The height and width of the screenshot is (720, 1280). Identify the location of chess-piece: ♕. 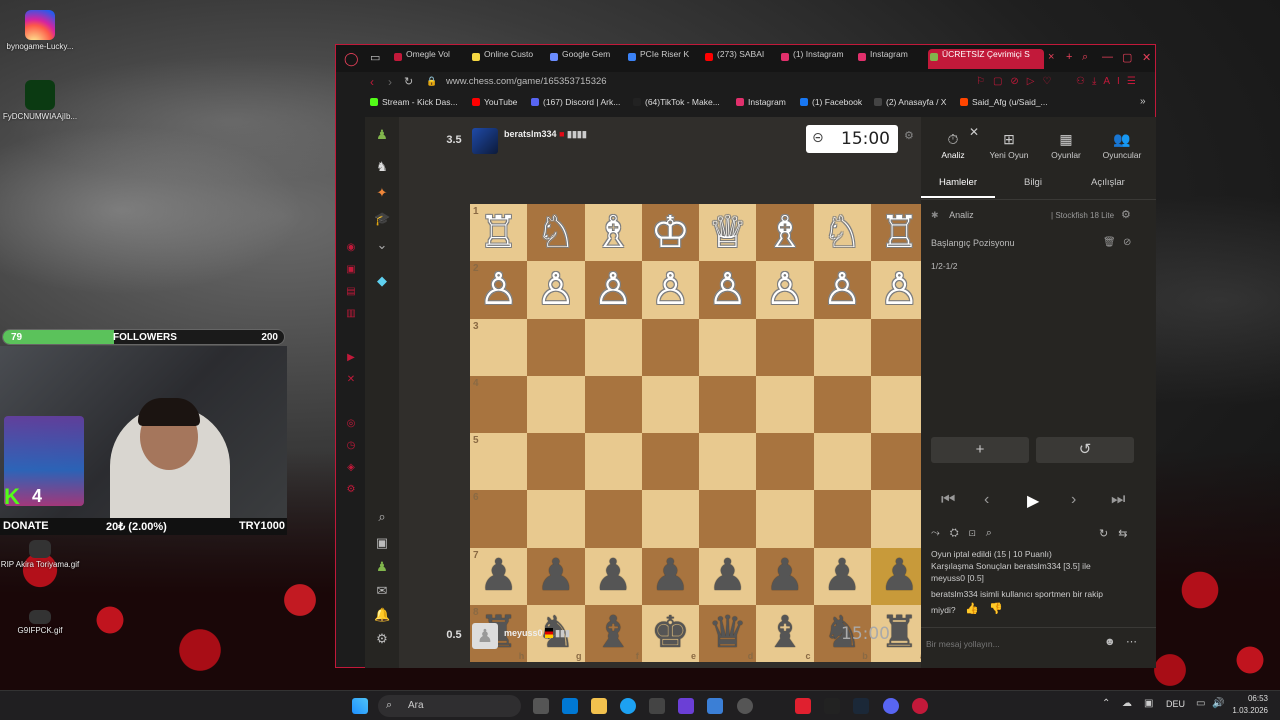
(727, 232).